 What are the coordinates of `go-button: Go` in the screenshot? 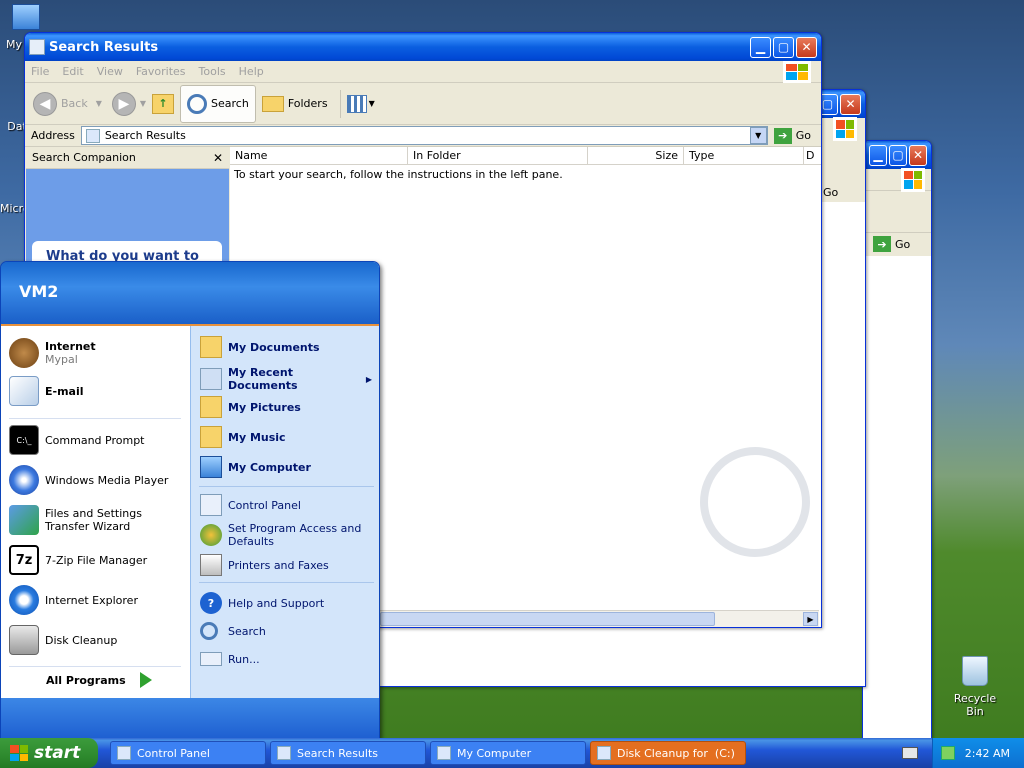 It's located at (830, 192).